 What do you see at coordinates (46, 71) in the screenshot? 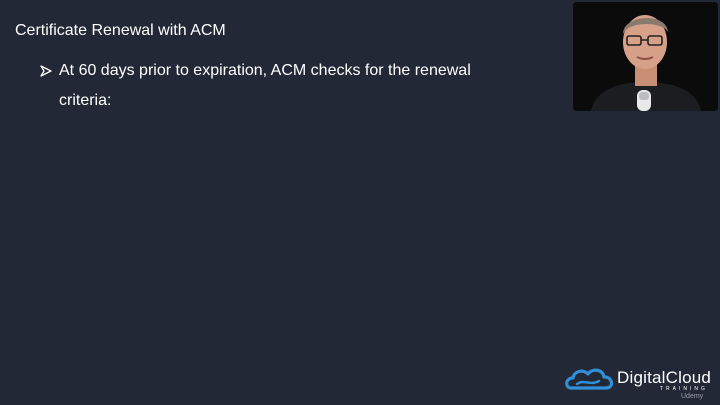
I see `arrowhead-bullet-icon` at bounding box center [46, 71].